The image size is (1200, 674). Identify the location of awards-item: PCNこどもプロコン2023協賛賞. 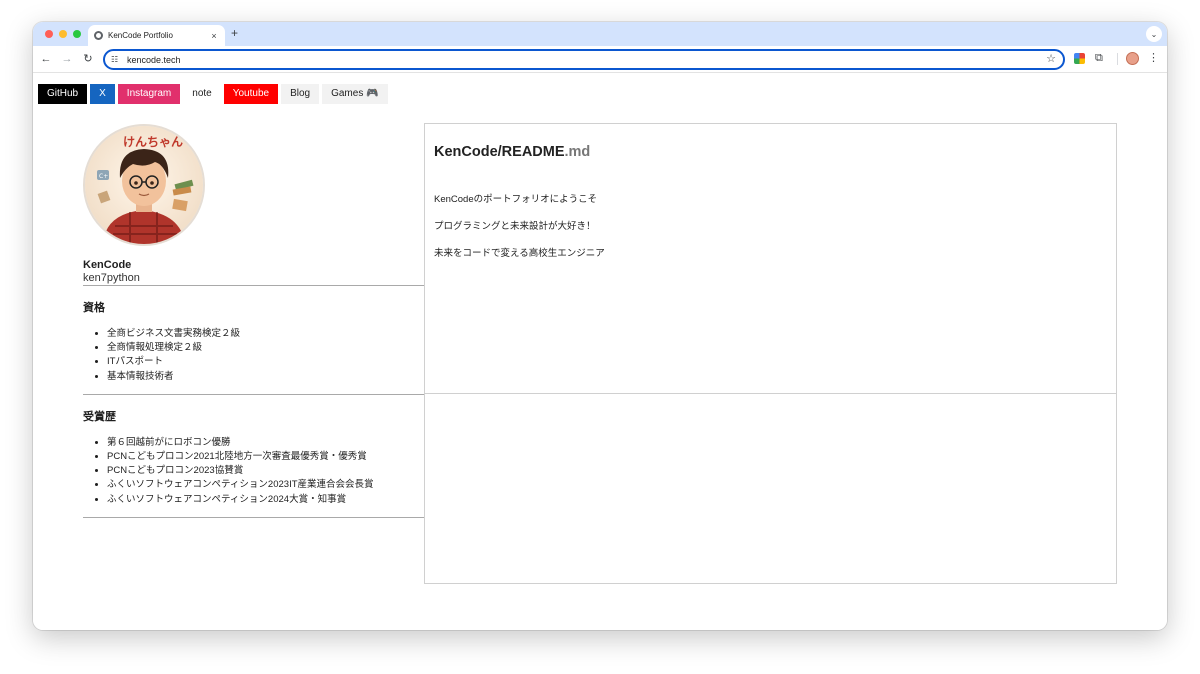
(266, 471).